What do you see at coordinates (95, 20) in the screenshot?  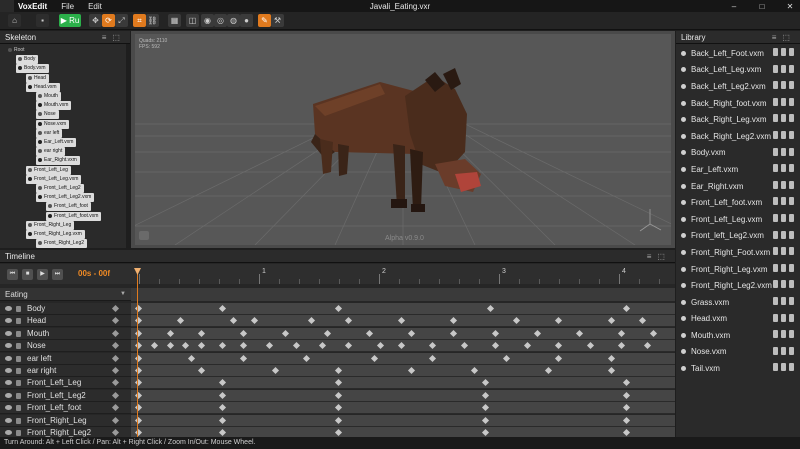 I see `move-tool-icon: ✥` at bounding box center [95, 20].